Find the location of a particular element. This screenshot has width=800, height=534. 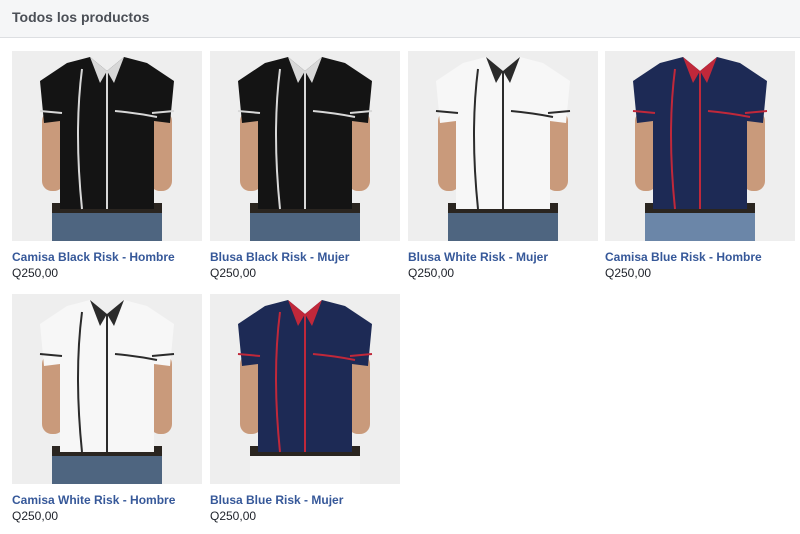

section-title: Todos los productos is located at coordinates (81, 17).